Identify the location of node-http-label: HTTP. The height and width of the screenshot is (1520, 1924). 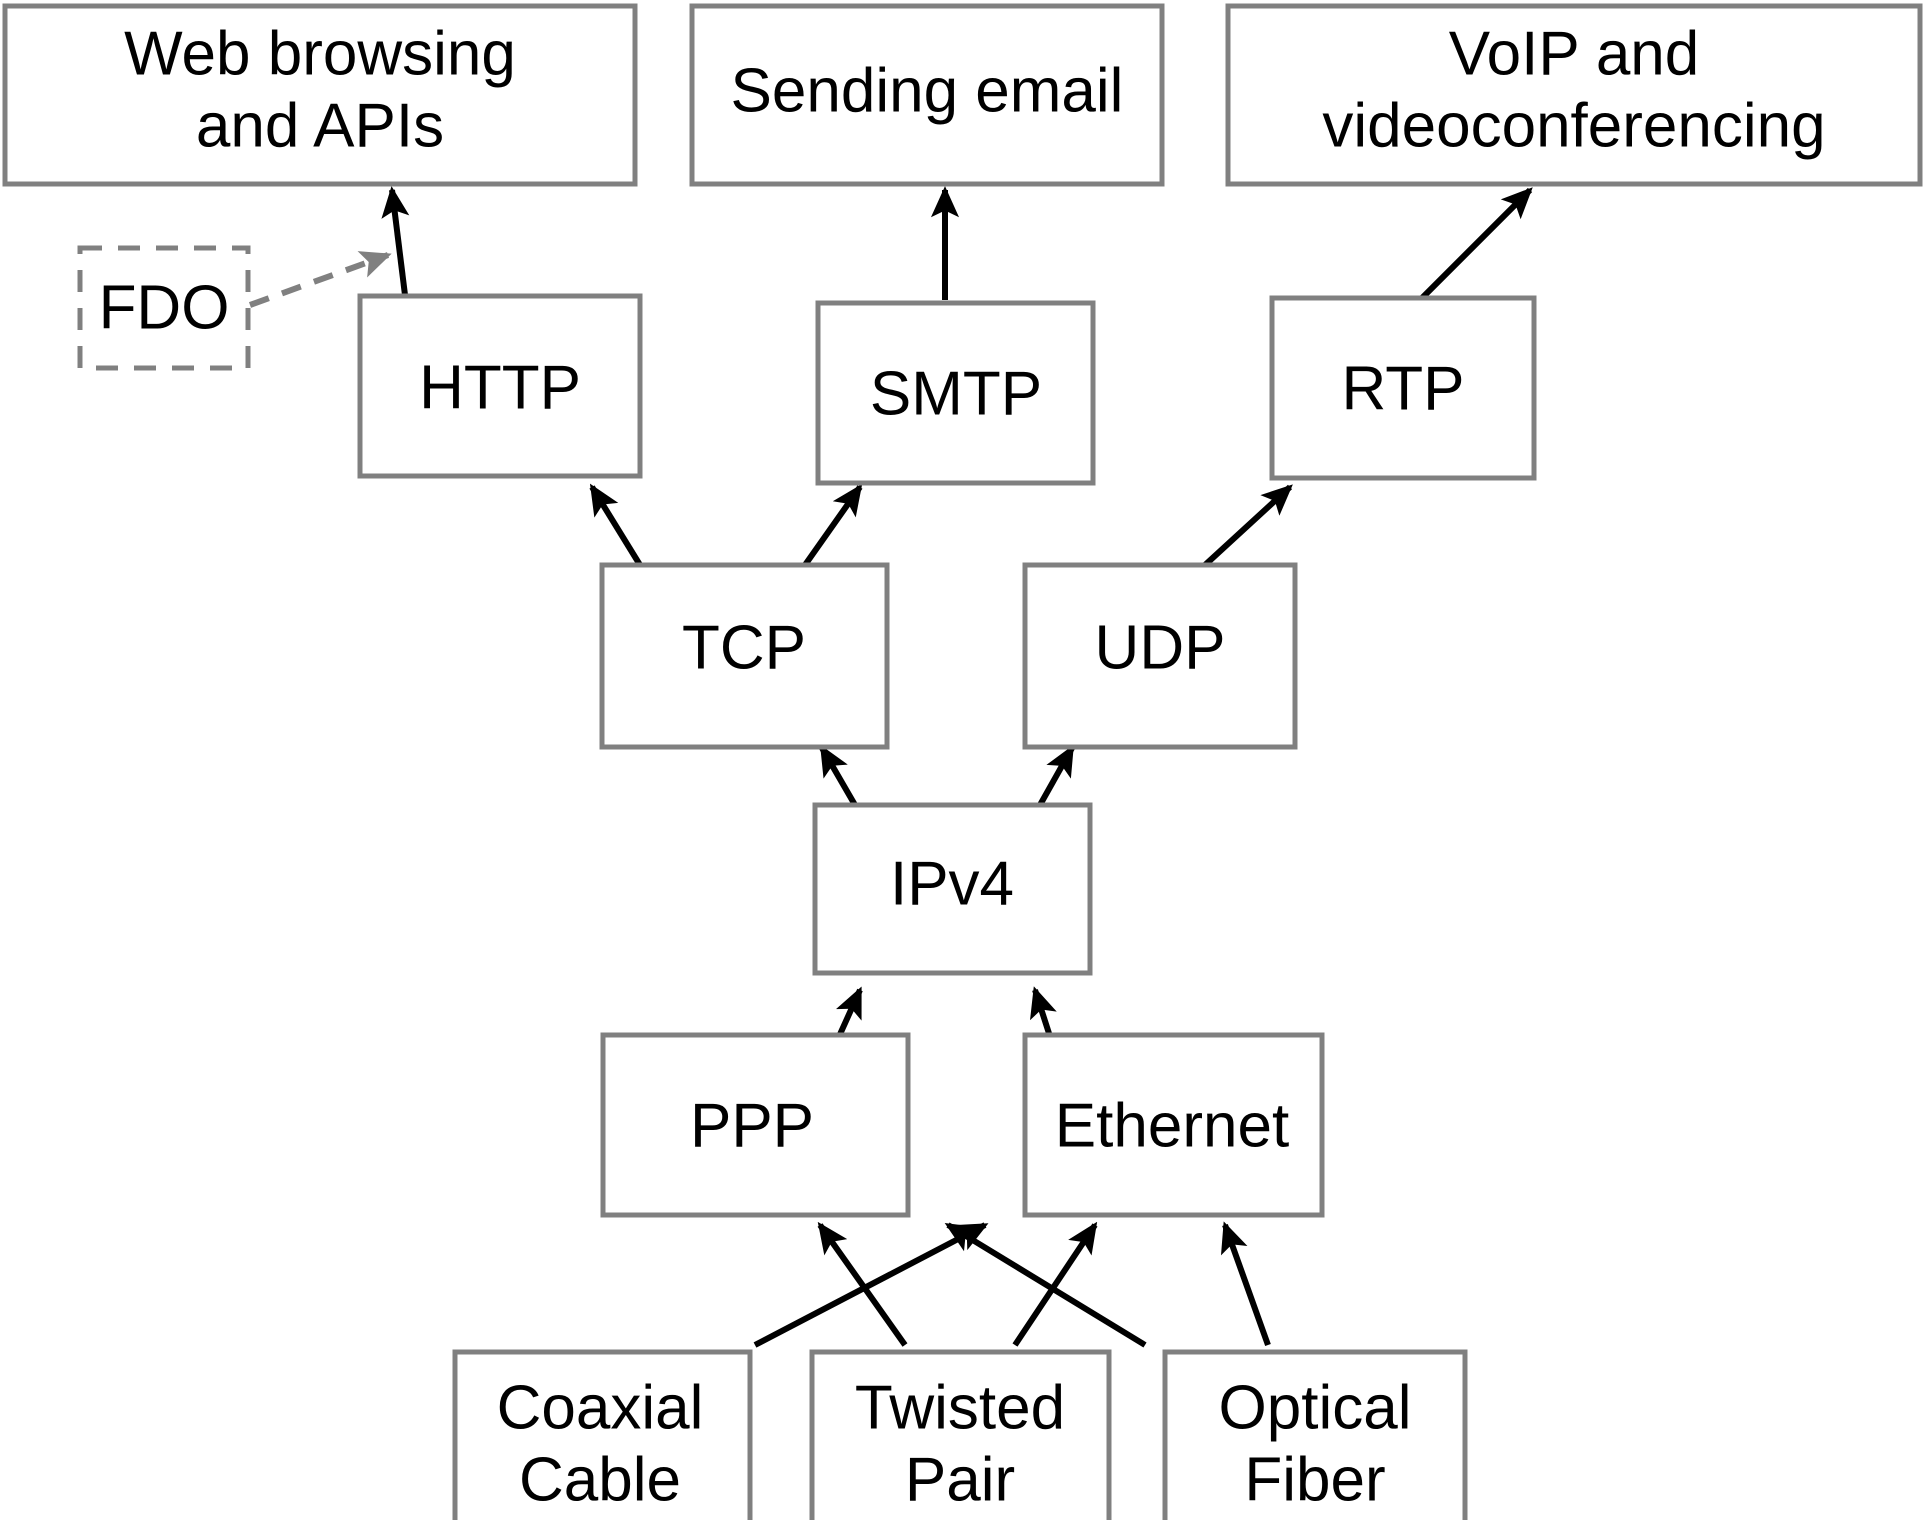
(500, 387).